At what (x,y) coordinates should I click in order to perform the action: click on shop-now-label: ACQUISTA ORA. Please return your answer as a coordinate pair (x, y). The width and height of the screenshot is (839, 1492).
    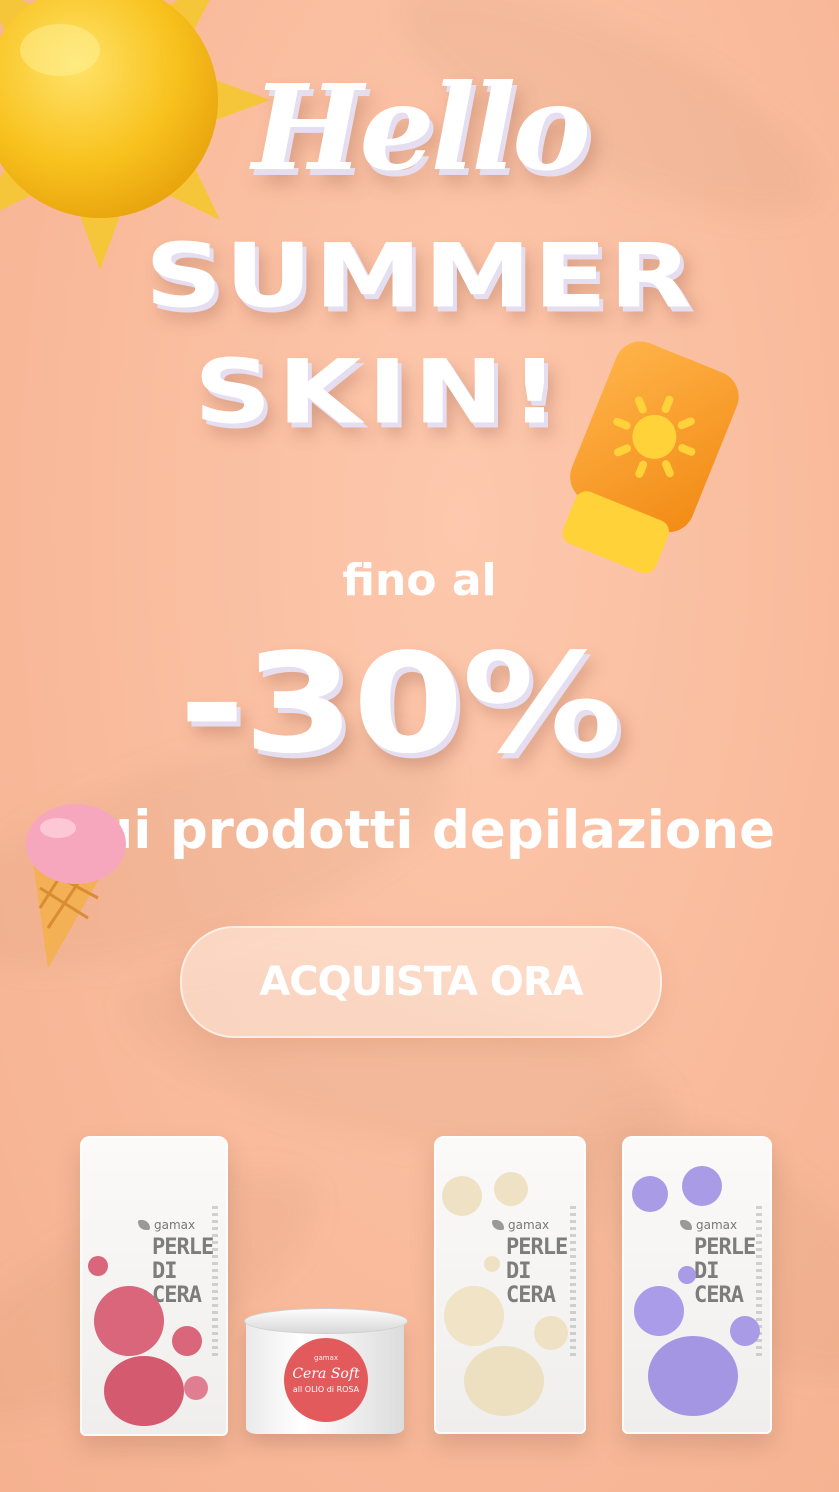
    Looking at the image, I should click on (421, 982).